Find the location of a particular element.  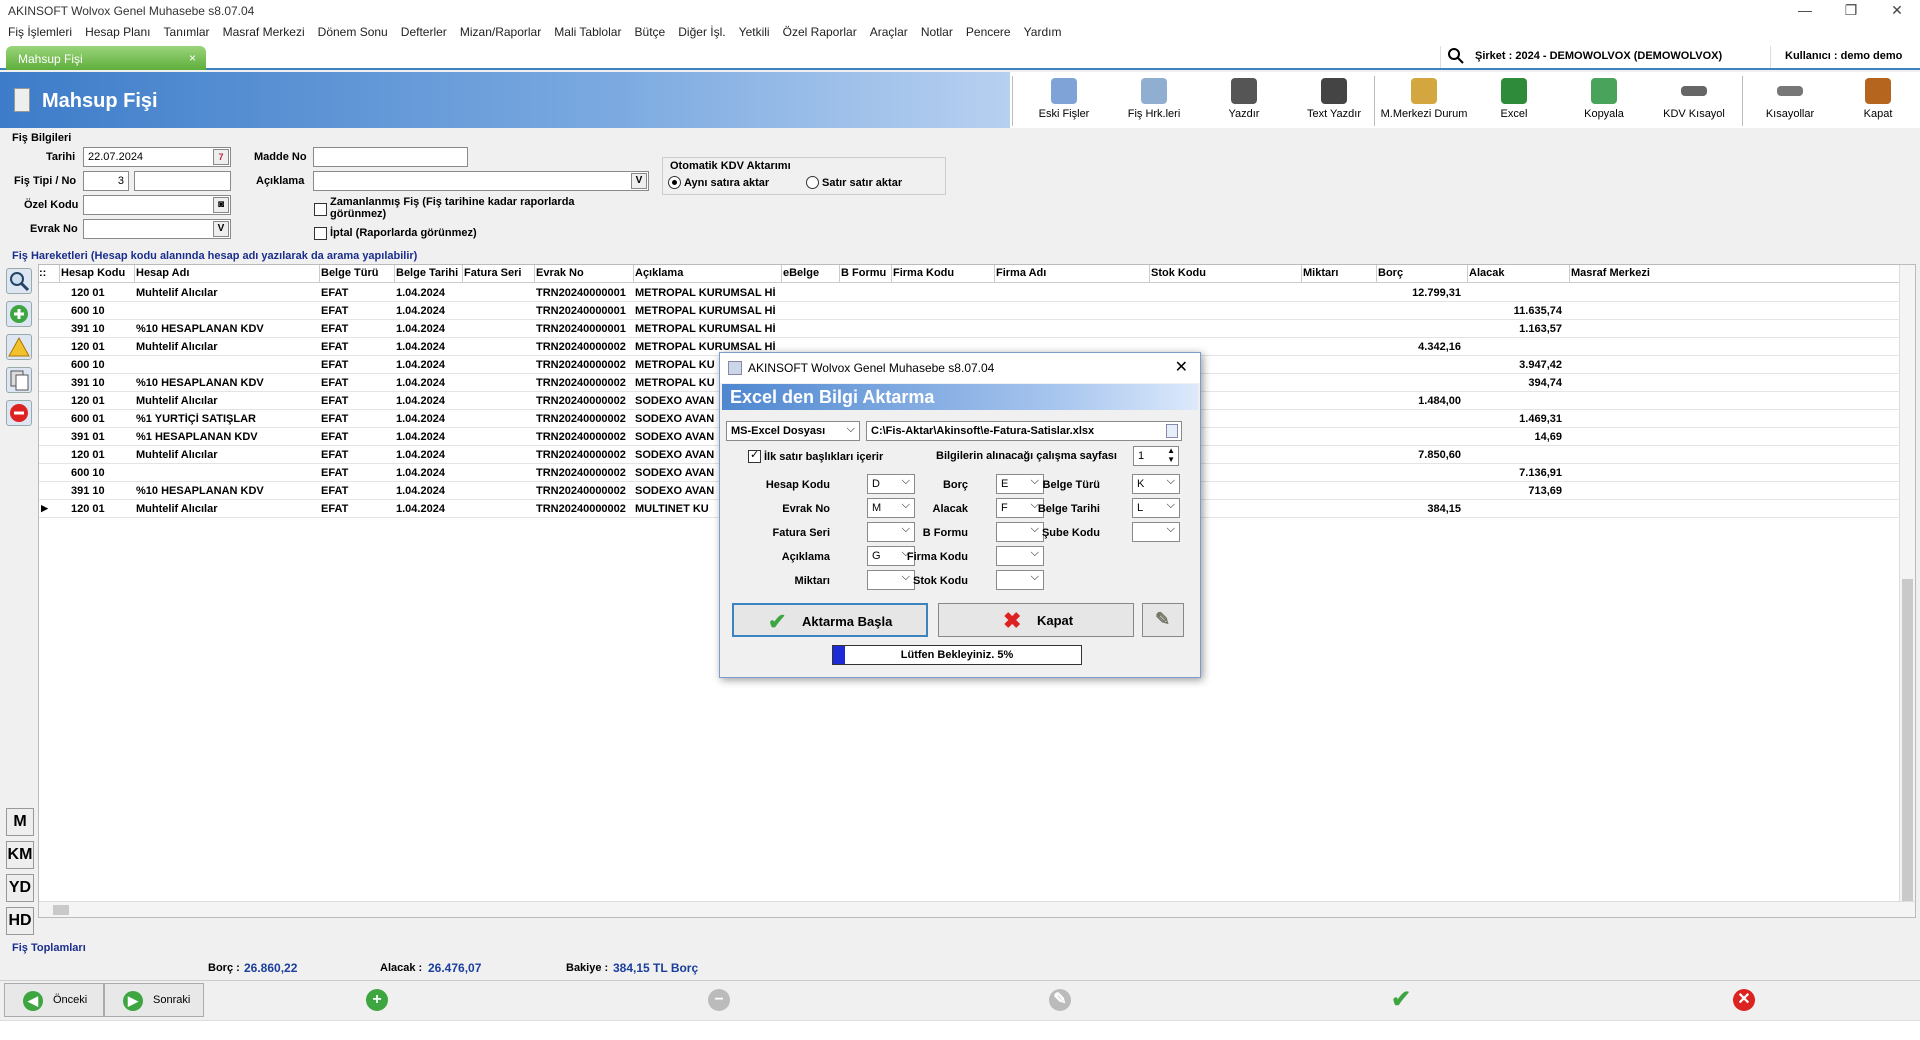

cell-alacak: 7.136,91 is located at coordinates (1515, 473).